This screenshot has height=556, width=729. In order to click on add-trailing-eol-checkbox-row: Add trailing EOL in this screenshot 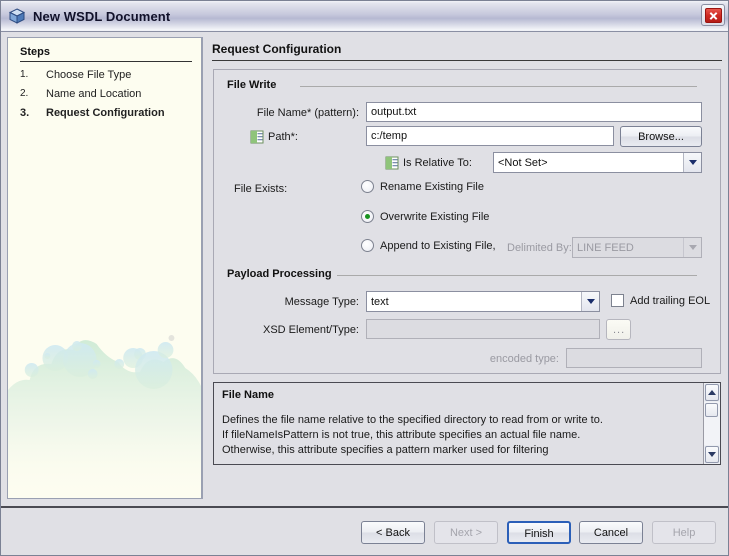, I will do `click(660, 300)`.